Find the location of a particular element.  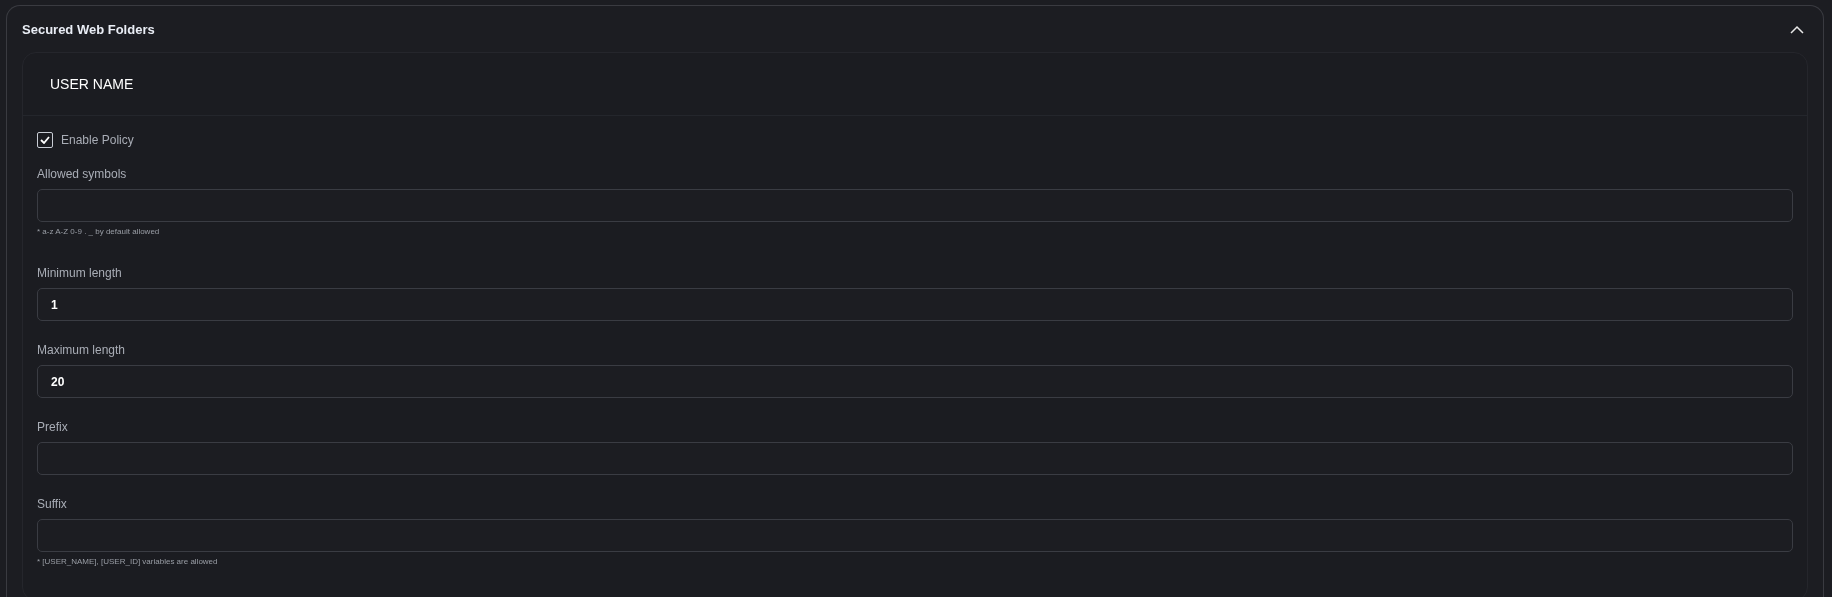

checkbox is located at coordinates (45, 140).